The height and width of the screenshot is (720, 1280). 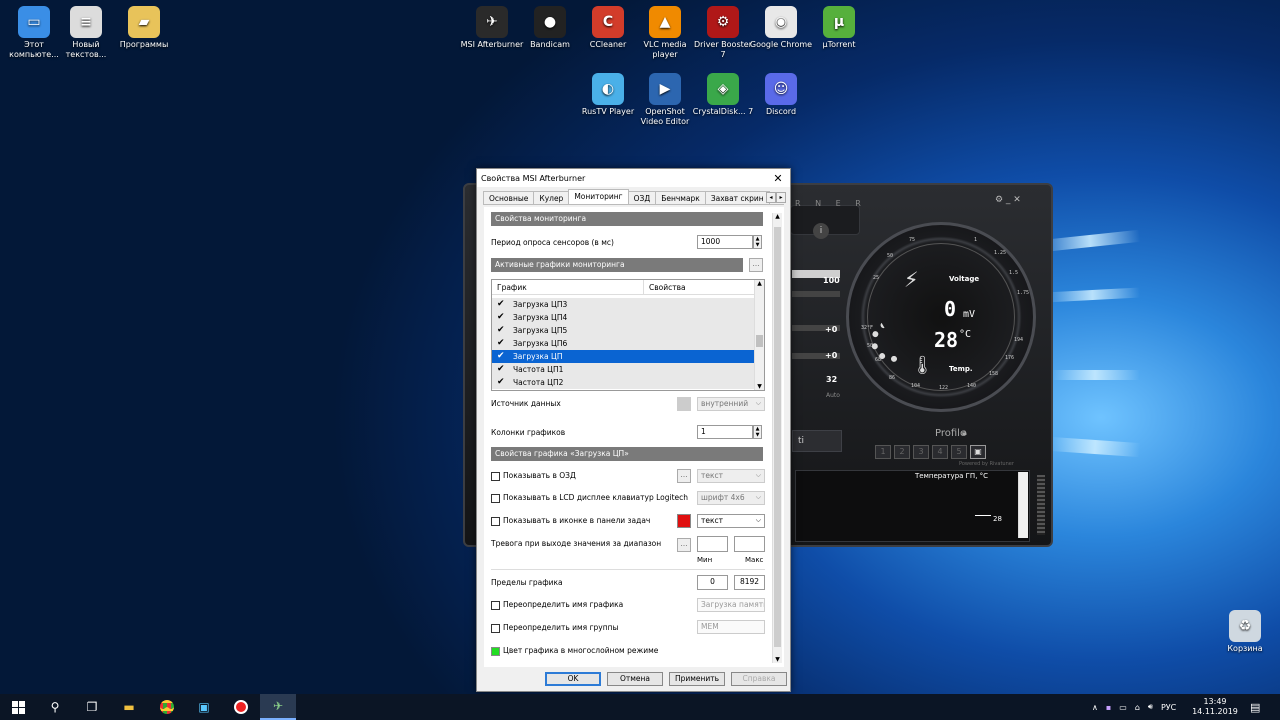 What do you see at coordinates (492, 28) in the screenshot?
I see `desktop-shortcut: ✈ MSI Afterburner` at bounding box center [492, 28].